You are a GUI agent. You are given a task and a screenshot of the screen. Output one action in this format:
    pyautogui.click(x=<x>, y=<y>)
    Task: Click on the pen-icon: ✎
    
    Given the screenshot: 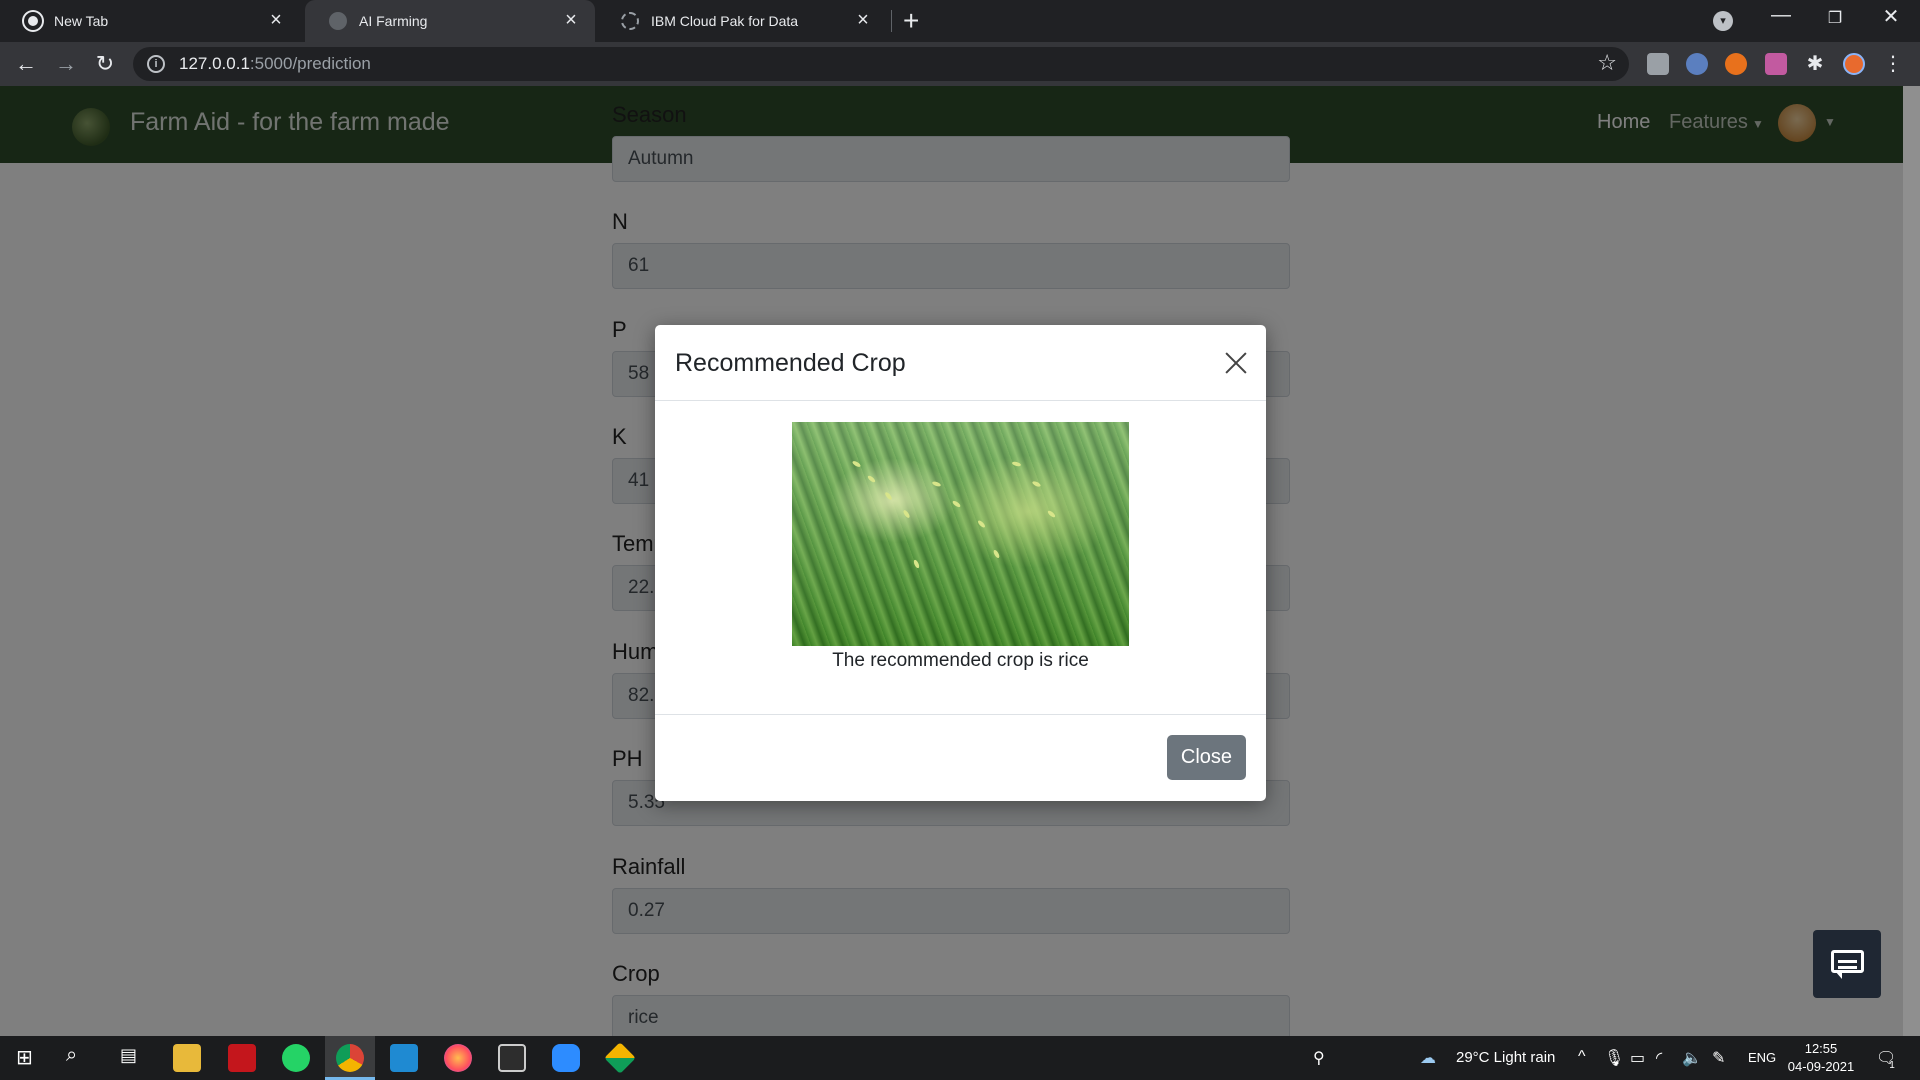 What is the action you would take?
    pyautogui.click(x=1718, y=1058)
    